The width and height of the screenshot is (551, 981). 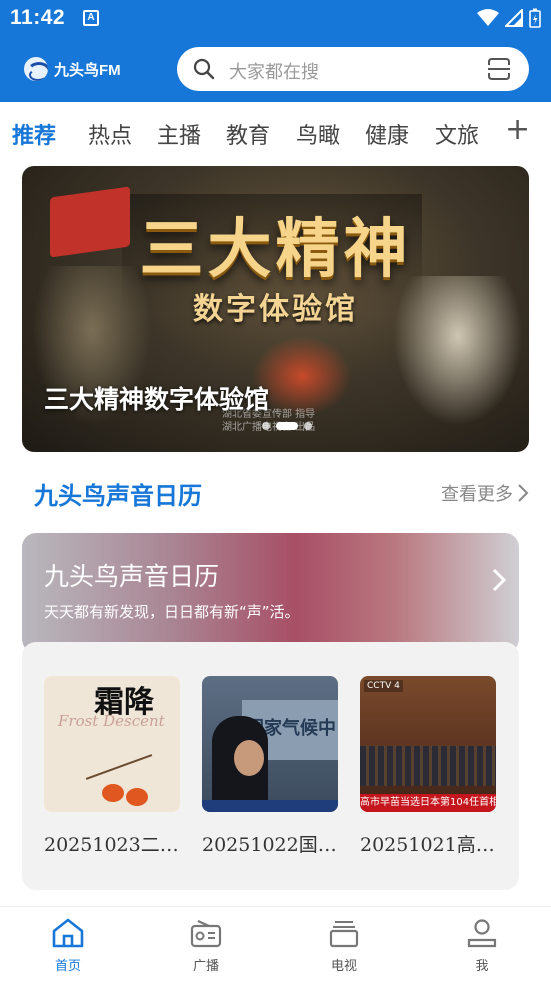 I want to click on tab-health: 健康, so click(x=387, y=134).